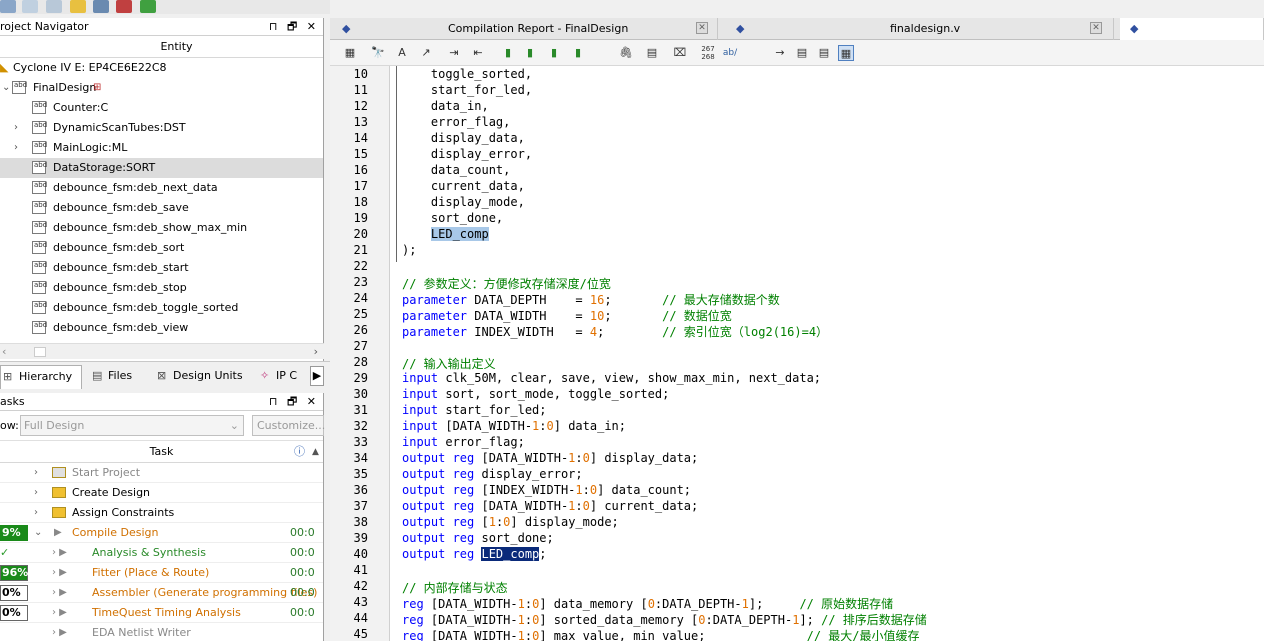 The width and height of the screenshot is (1264, 641). I want to click on code-line: data_in,, so click(445, 106).